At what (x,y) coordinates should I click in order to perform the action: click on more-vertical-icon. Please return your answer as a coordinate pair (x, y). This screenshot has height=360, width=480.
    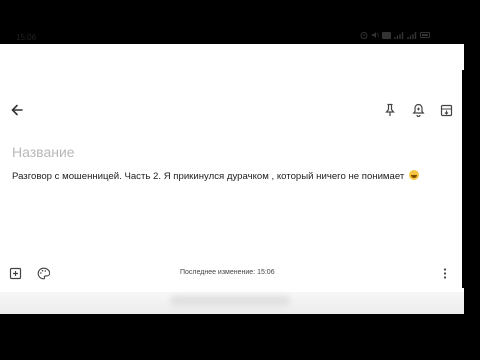
    Looking at the image, I should click on (445, 273).